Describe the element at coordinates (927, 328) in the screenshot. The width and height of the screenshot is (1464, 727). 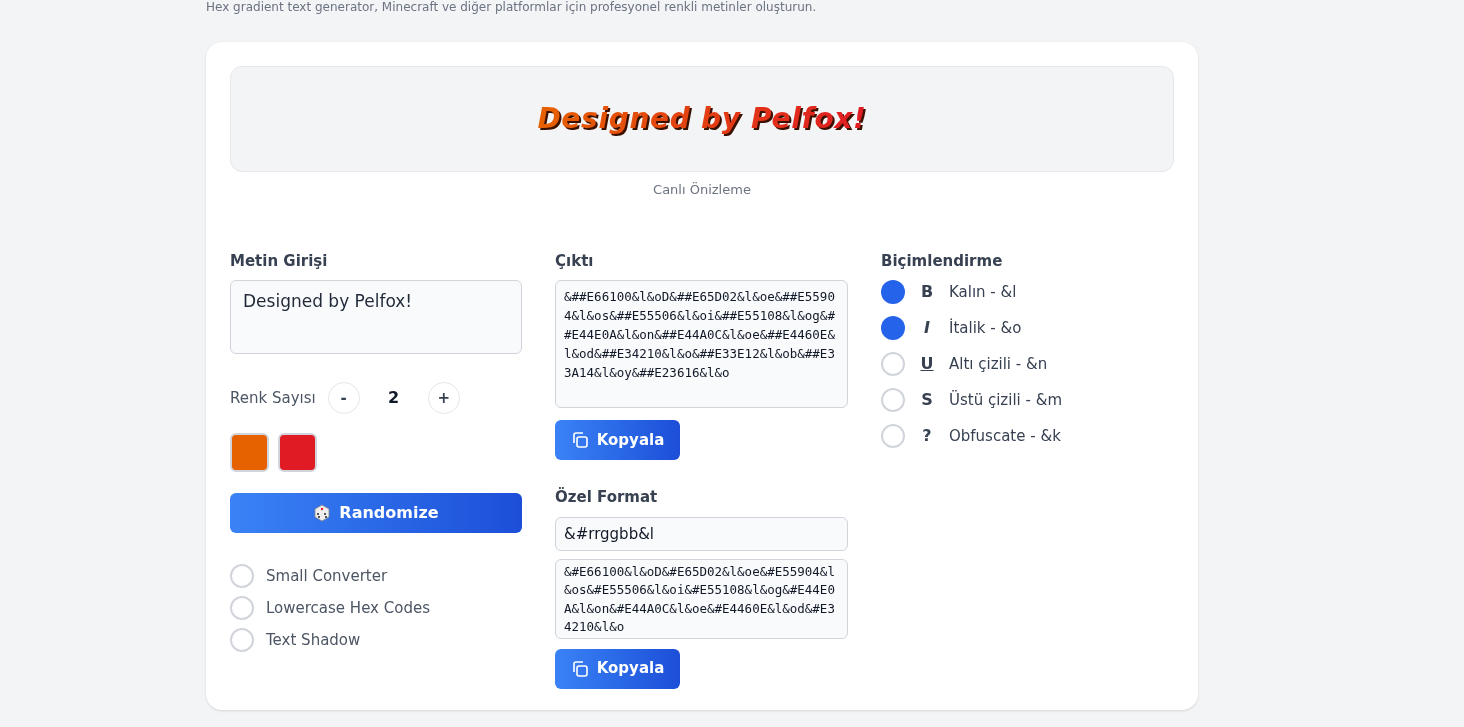
I see `format-symbol: I` at that location.